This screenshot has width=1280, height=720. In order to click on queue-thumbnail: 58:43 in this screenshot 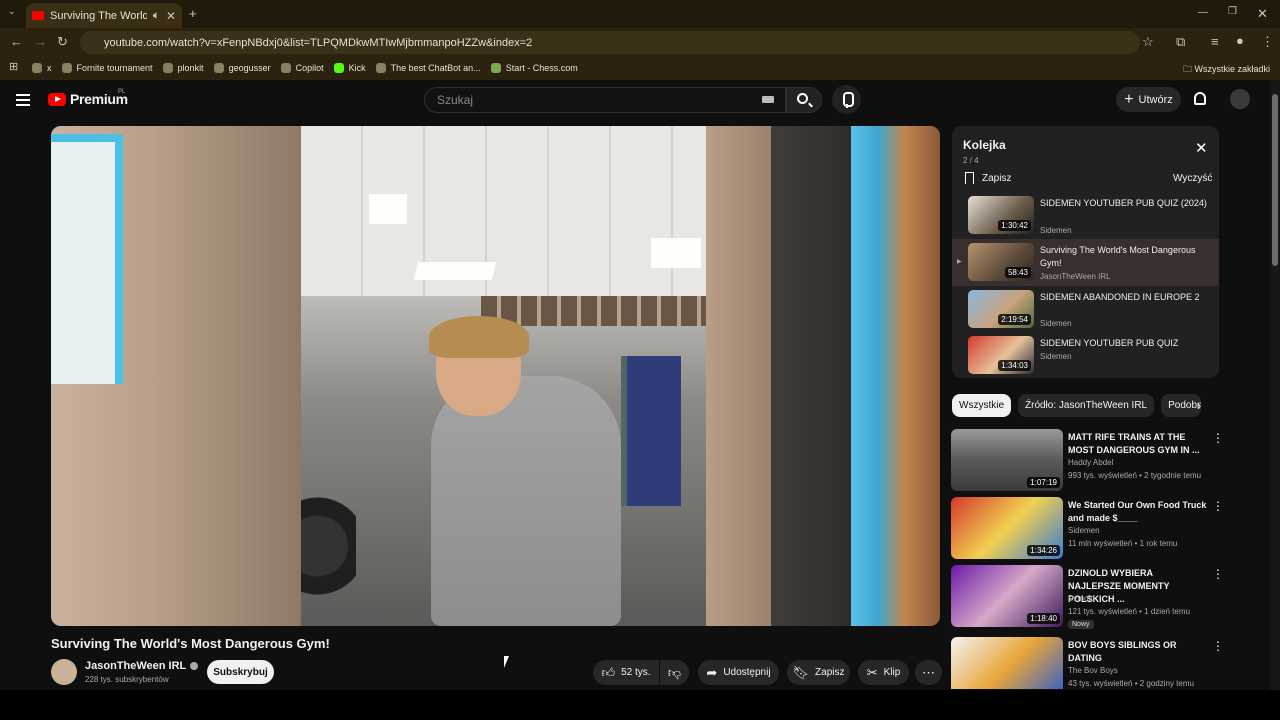, I will do `click(1001, 262)`.